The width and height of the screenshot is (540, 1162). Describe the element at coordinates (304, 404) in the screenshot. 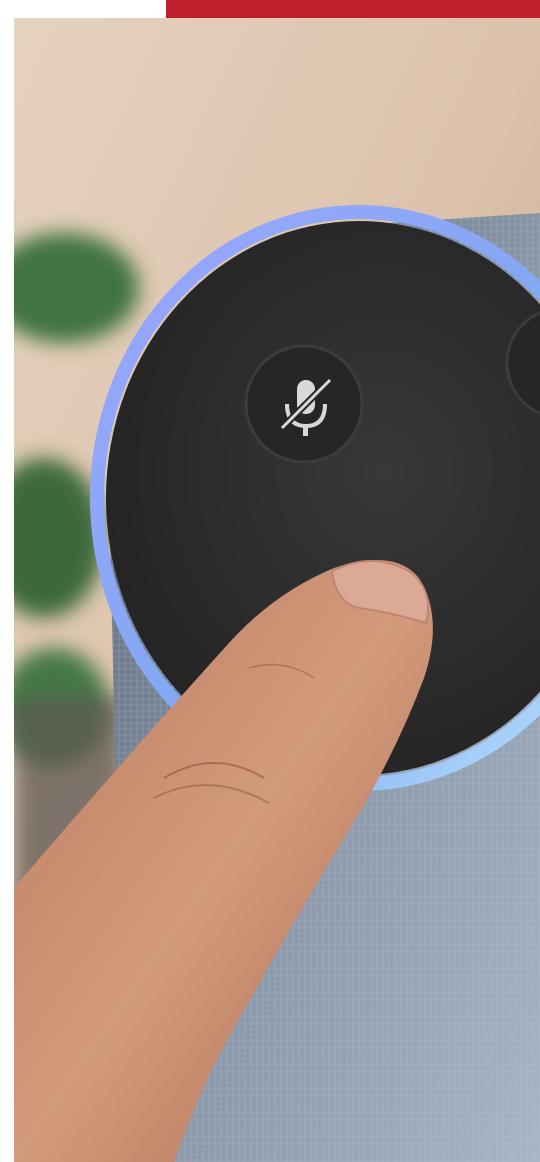

I see `mute-button` at that location.